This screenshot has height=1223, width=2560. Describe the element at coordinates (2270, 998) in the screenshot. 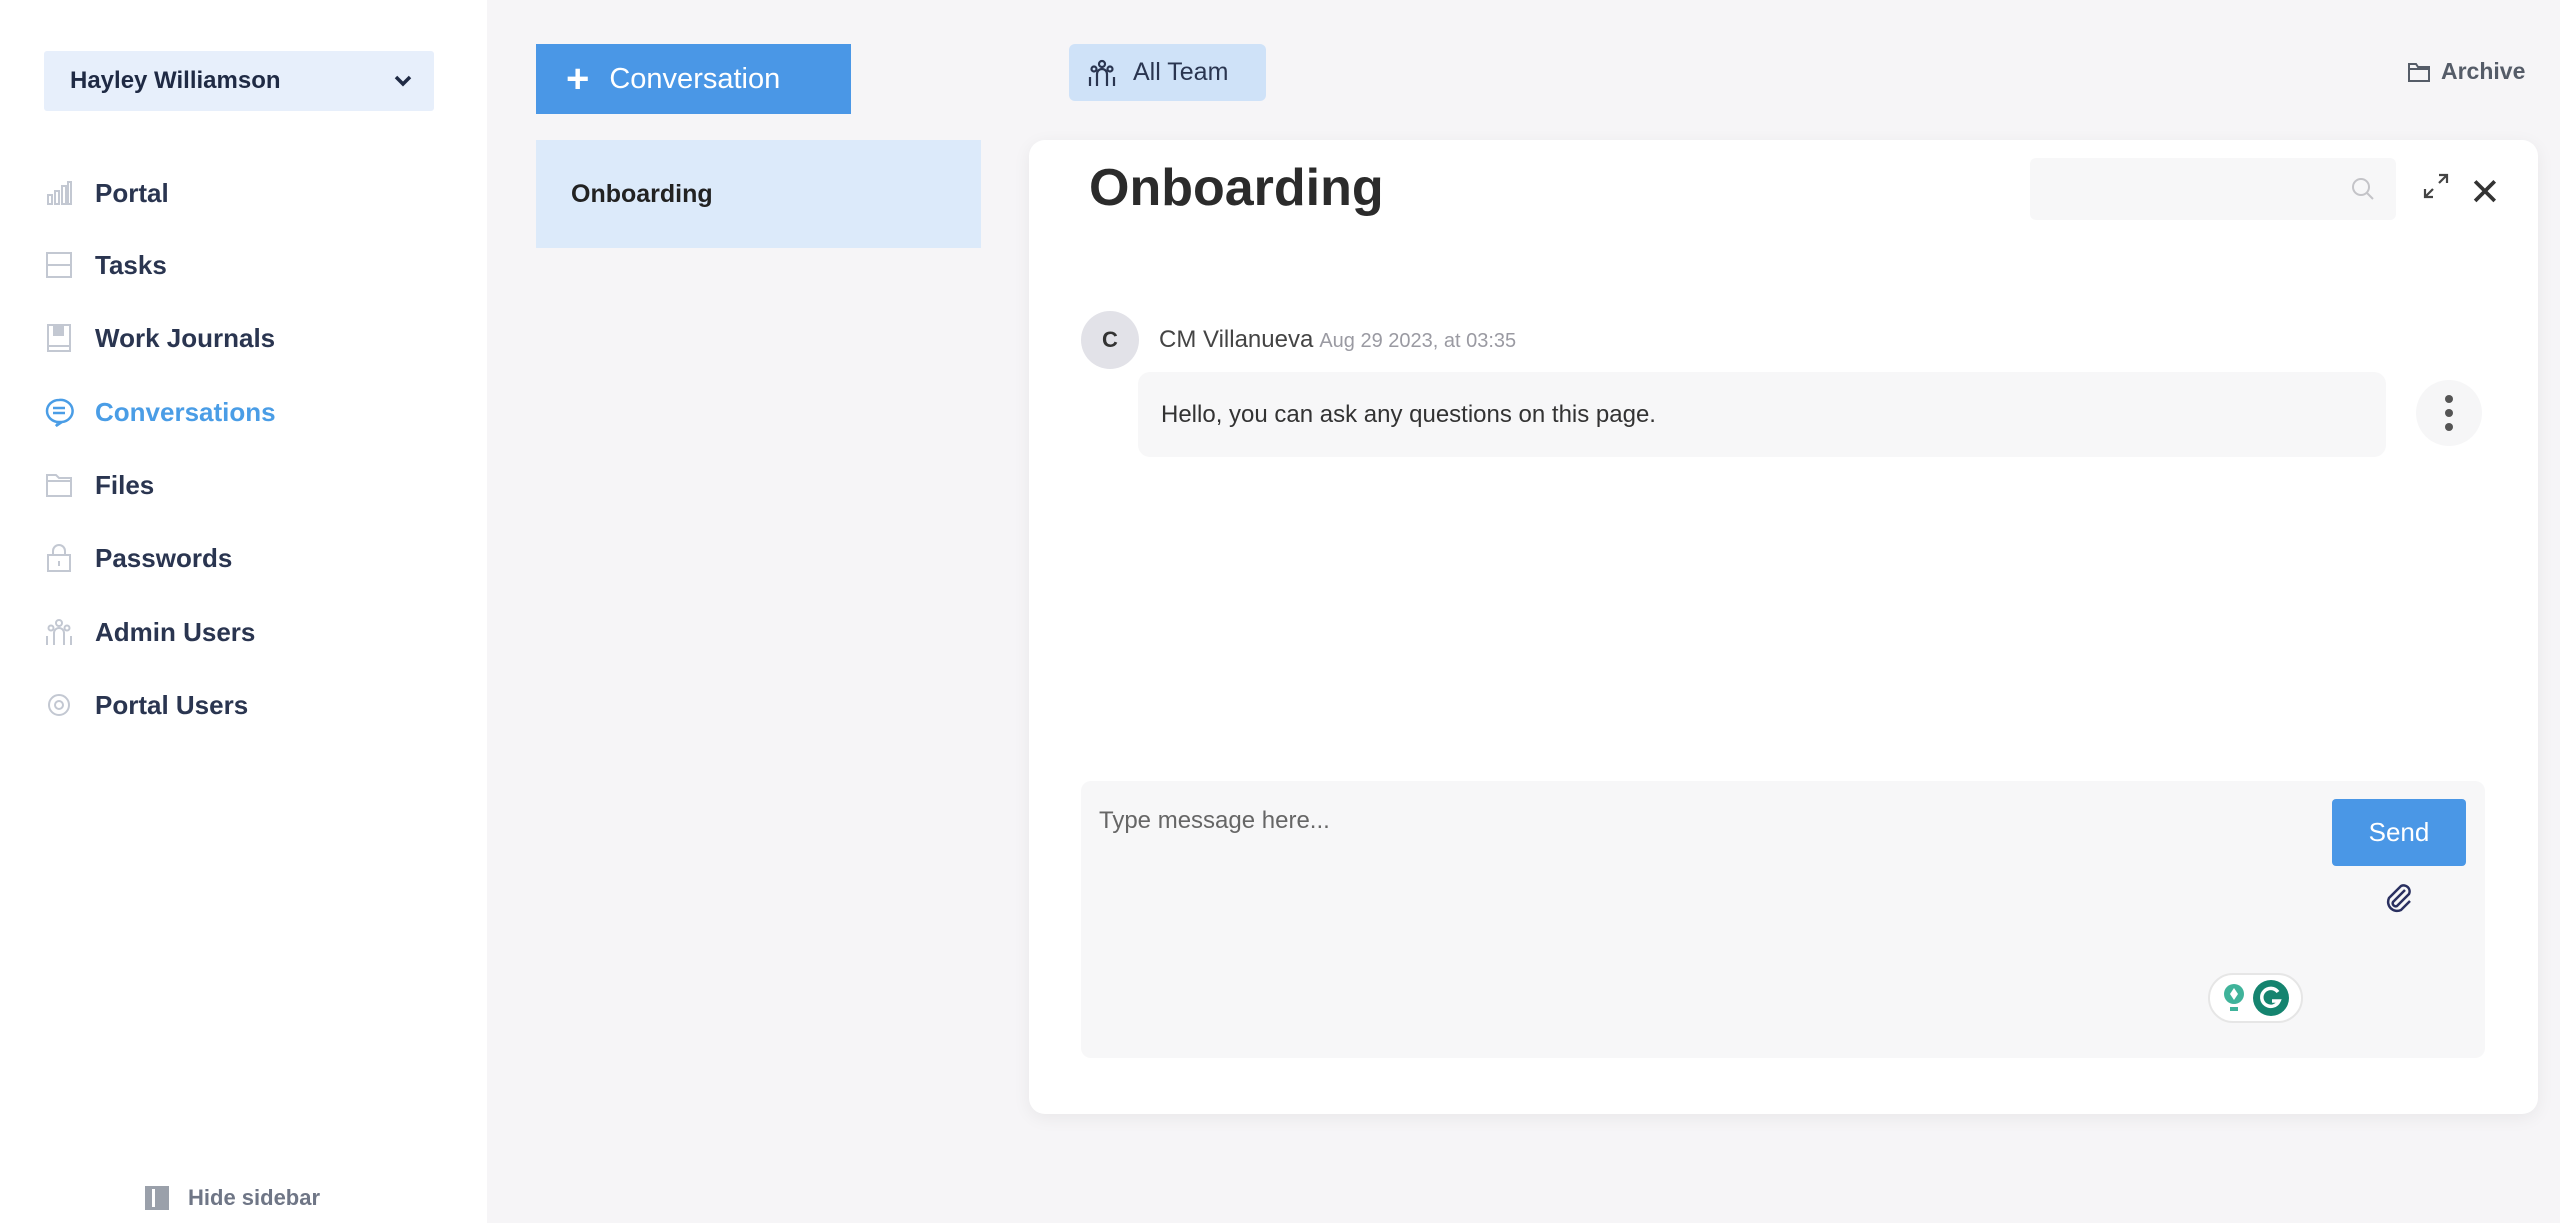

I see `grammarly-icon` at that location.